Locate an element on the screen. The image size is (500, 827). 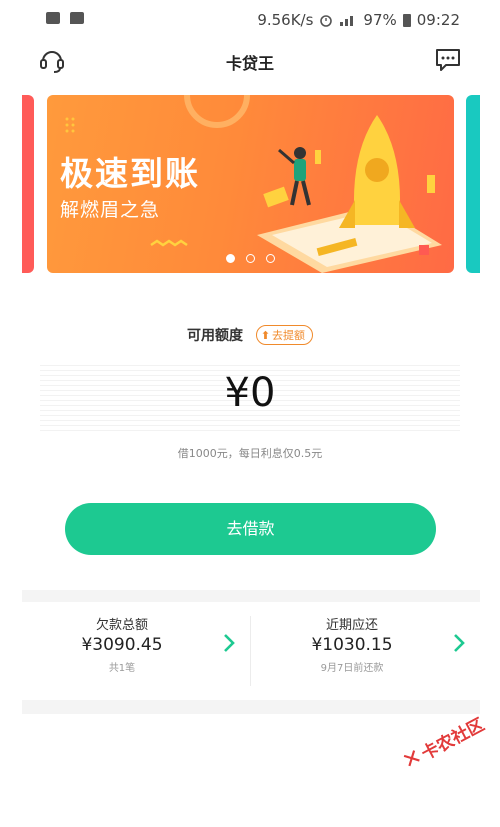
chat-icon is located at coordinates (448, 60).